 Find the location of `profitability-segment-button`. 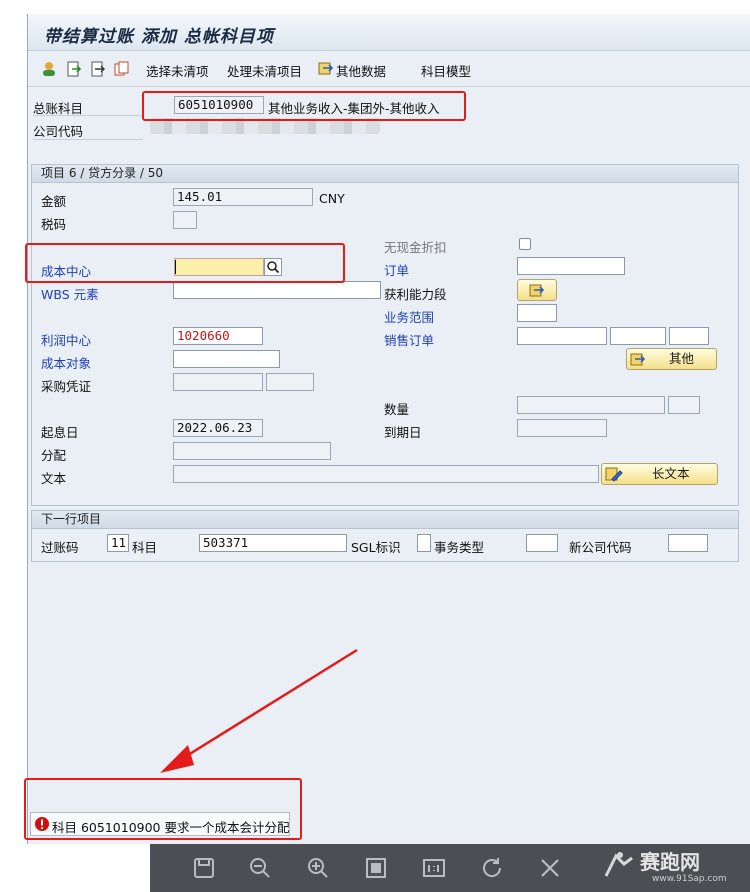

profitability-segment-button is located at coordinates (537, 290).